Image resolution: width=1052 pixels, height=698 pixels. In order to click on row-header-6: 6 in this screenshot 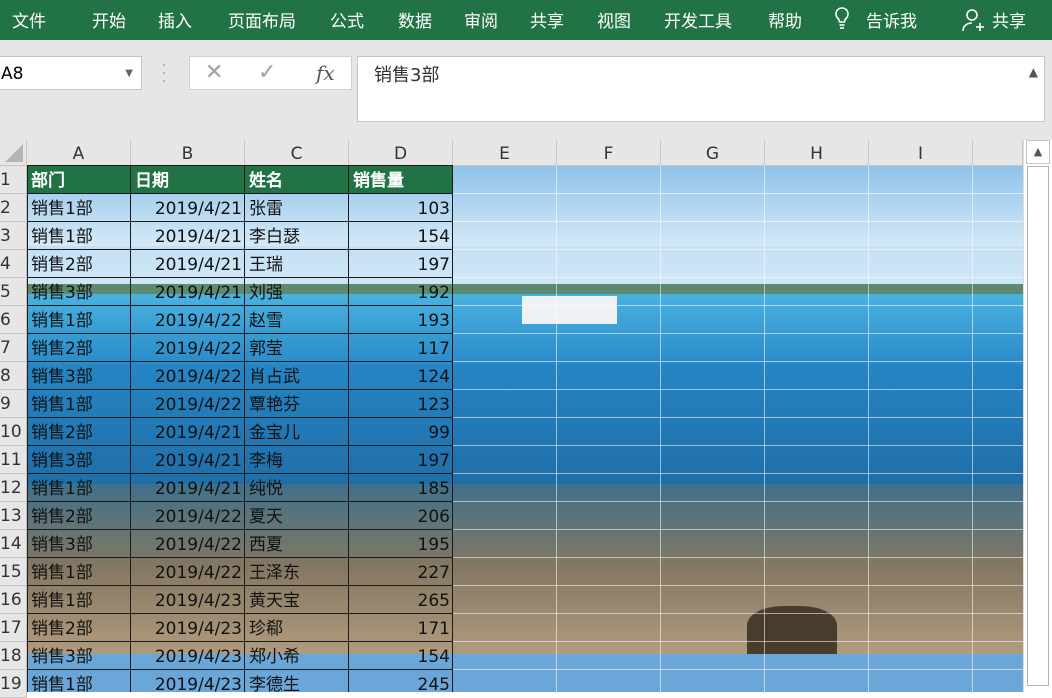, I will do `click(13, 320)`.